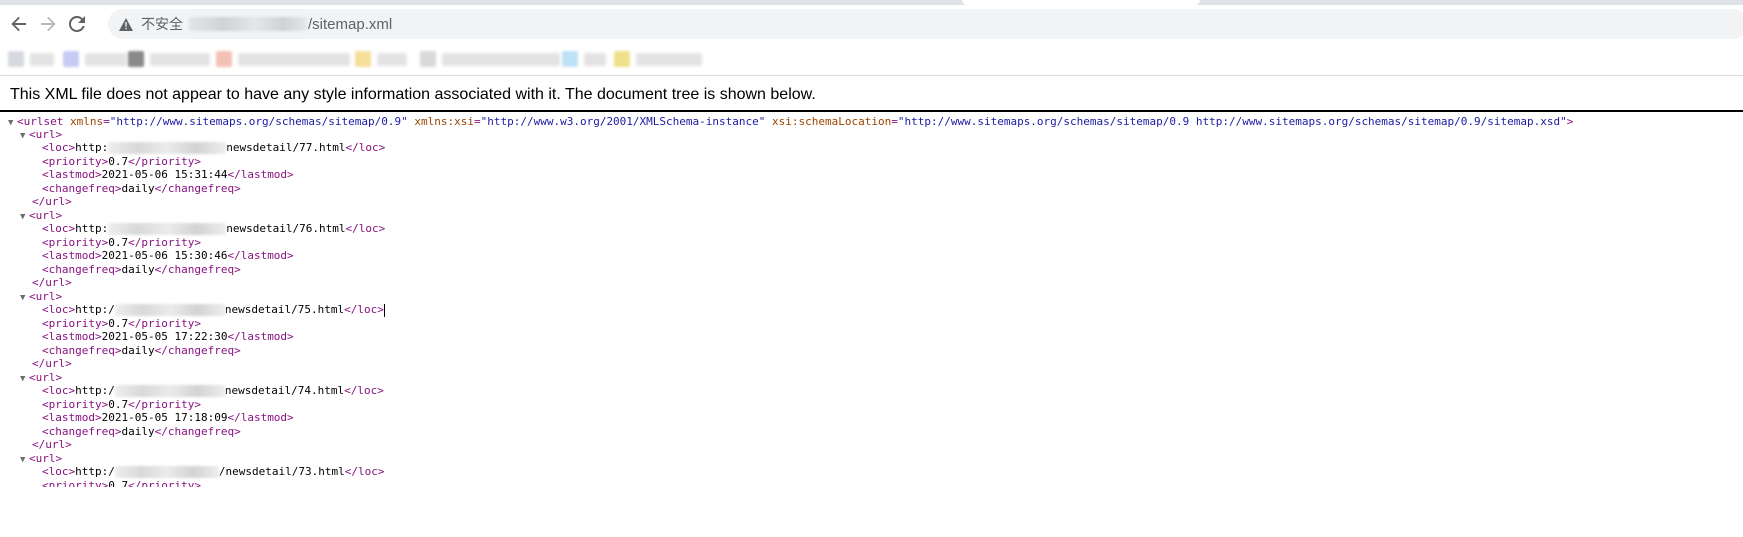  Describe the element at coordinates (164, 174) in the screenshot. I see `lastmod-value: 2021-05-06 15:31:44` at that location.